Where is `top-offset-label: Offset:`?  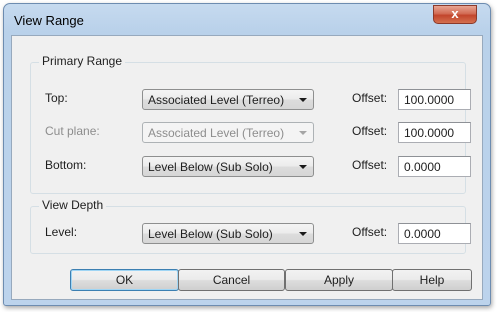
top-offset-label: Offset: is located at coordinates (370, 98).